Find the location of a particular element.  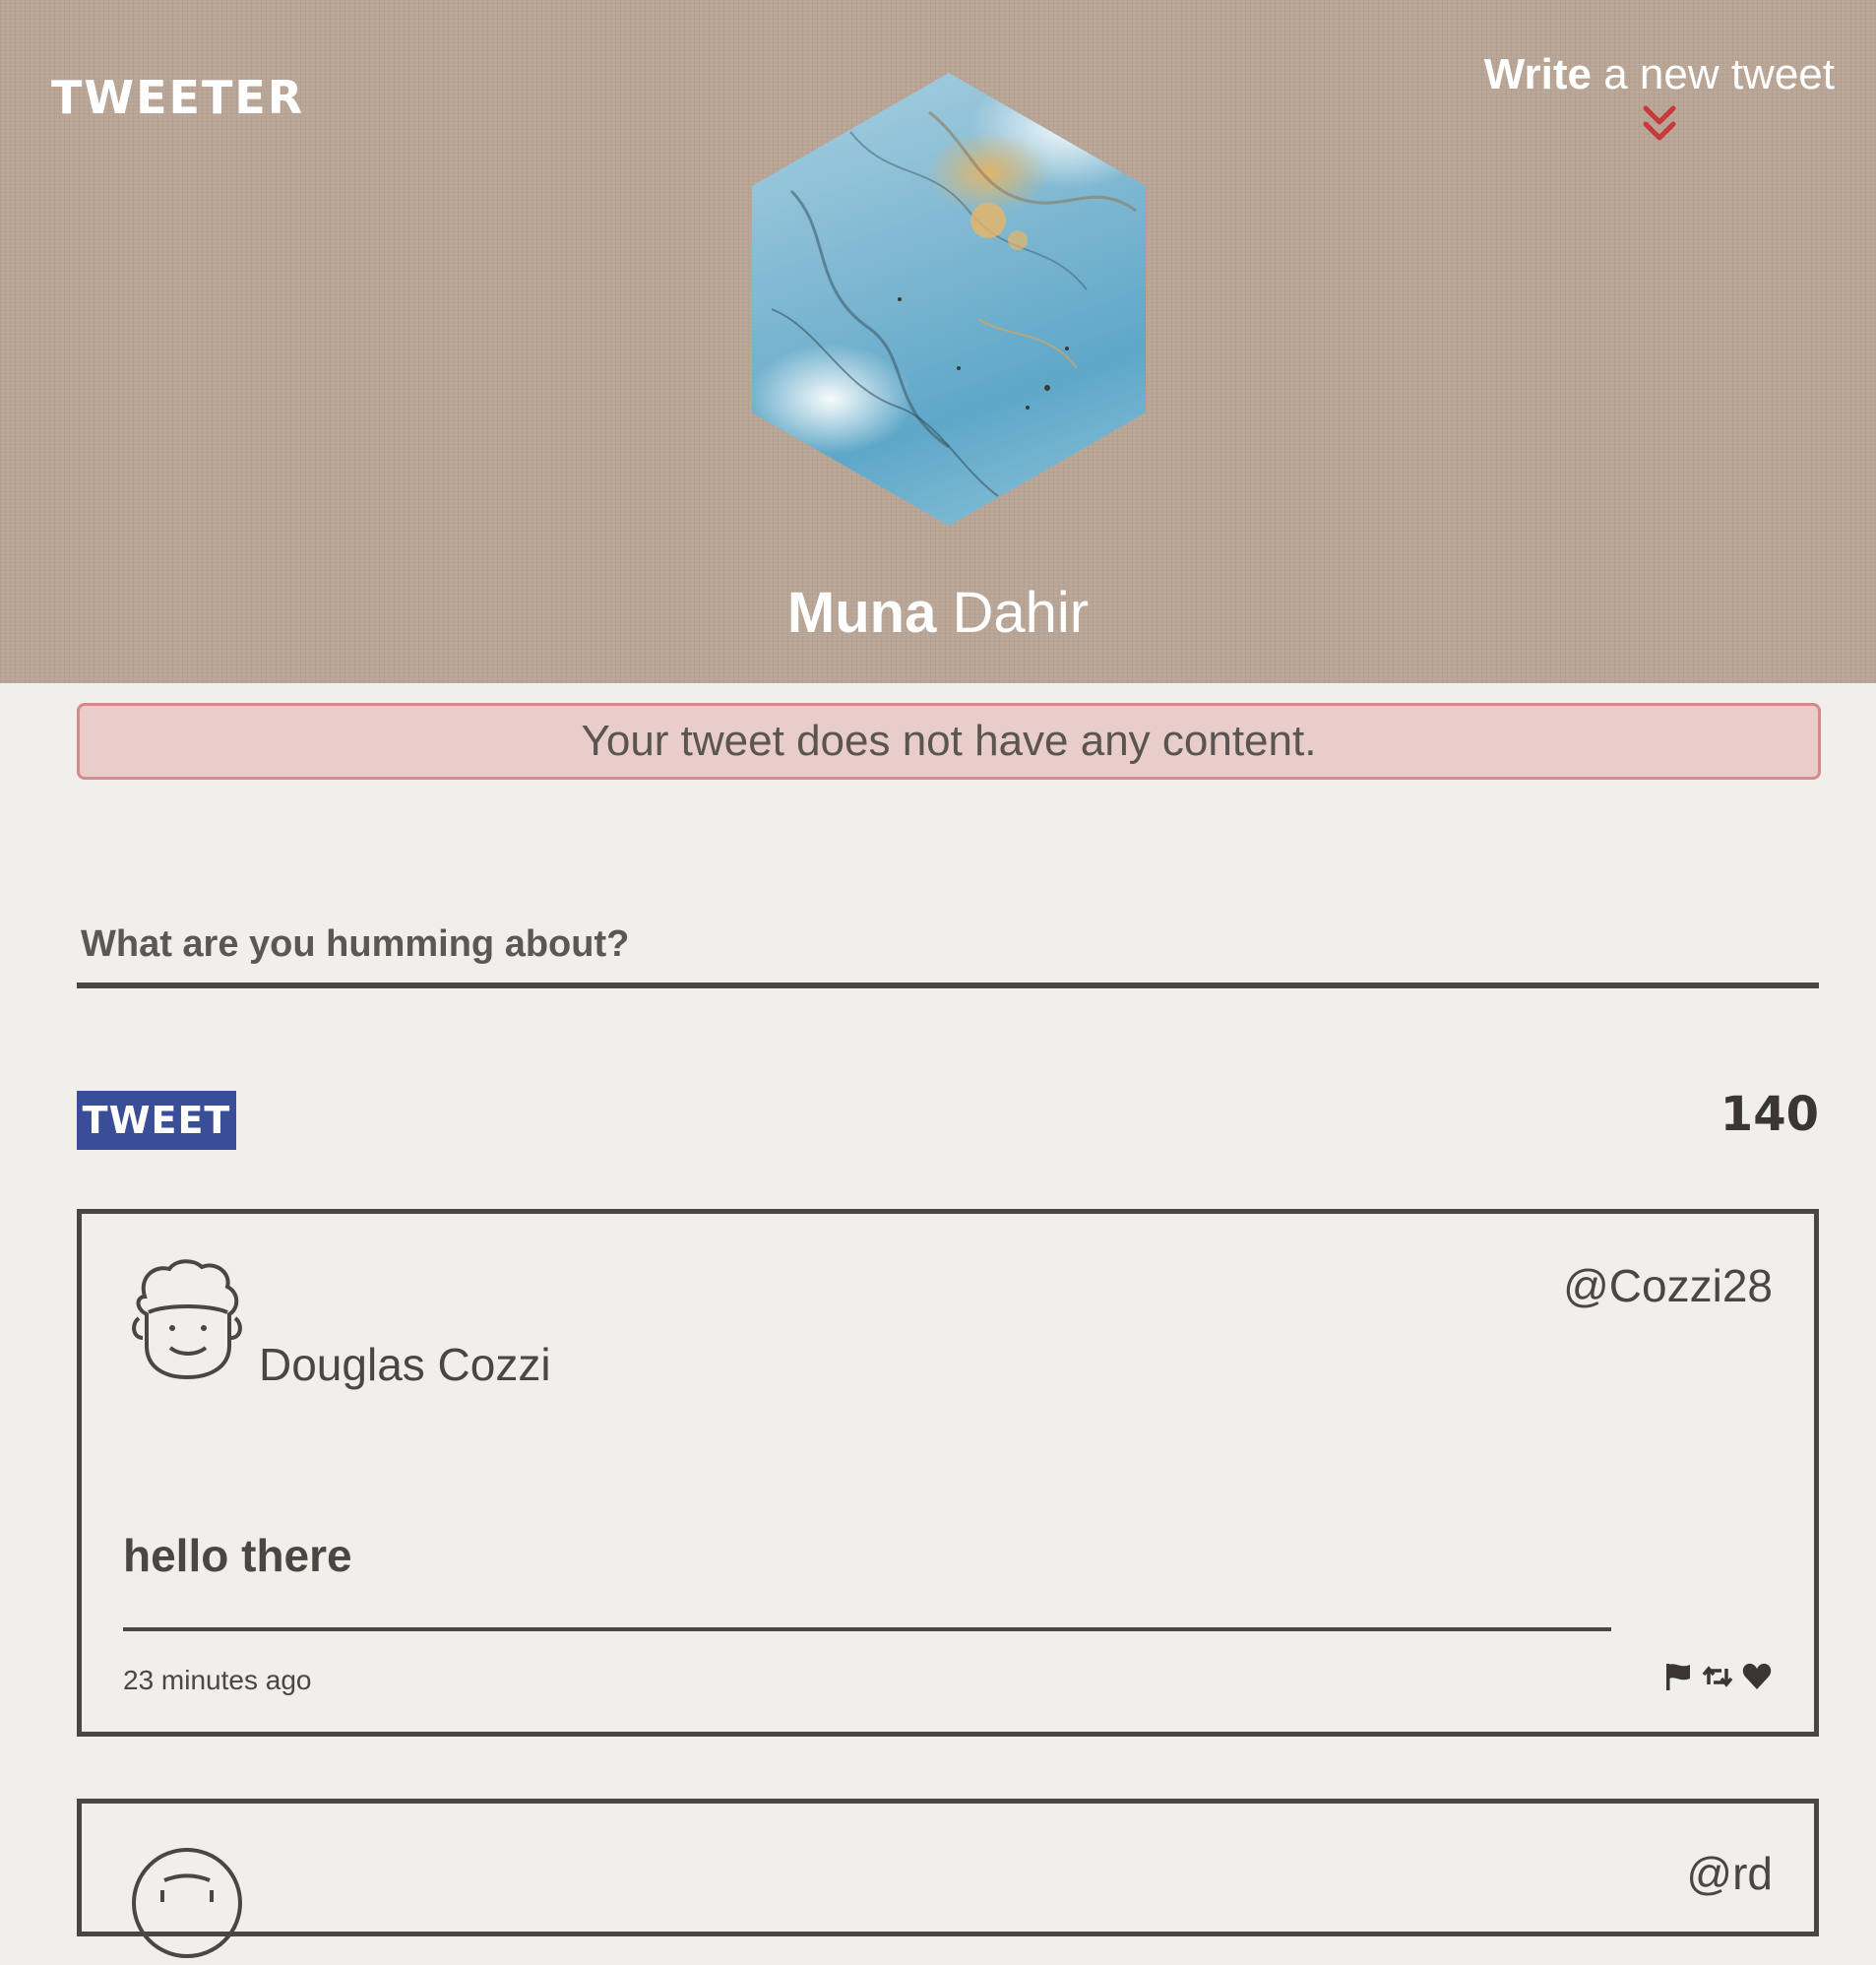

tweet-author-name: Douglas Cozzi is located at coordinates (405, 1364).